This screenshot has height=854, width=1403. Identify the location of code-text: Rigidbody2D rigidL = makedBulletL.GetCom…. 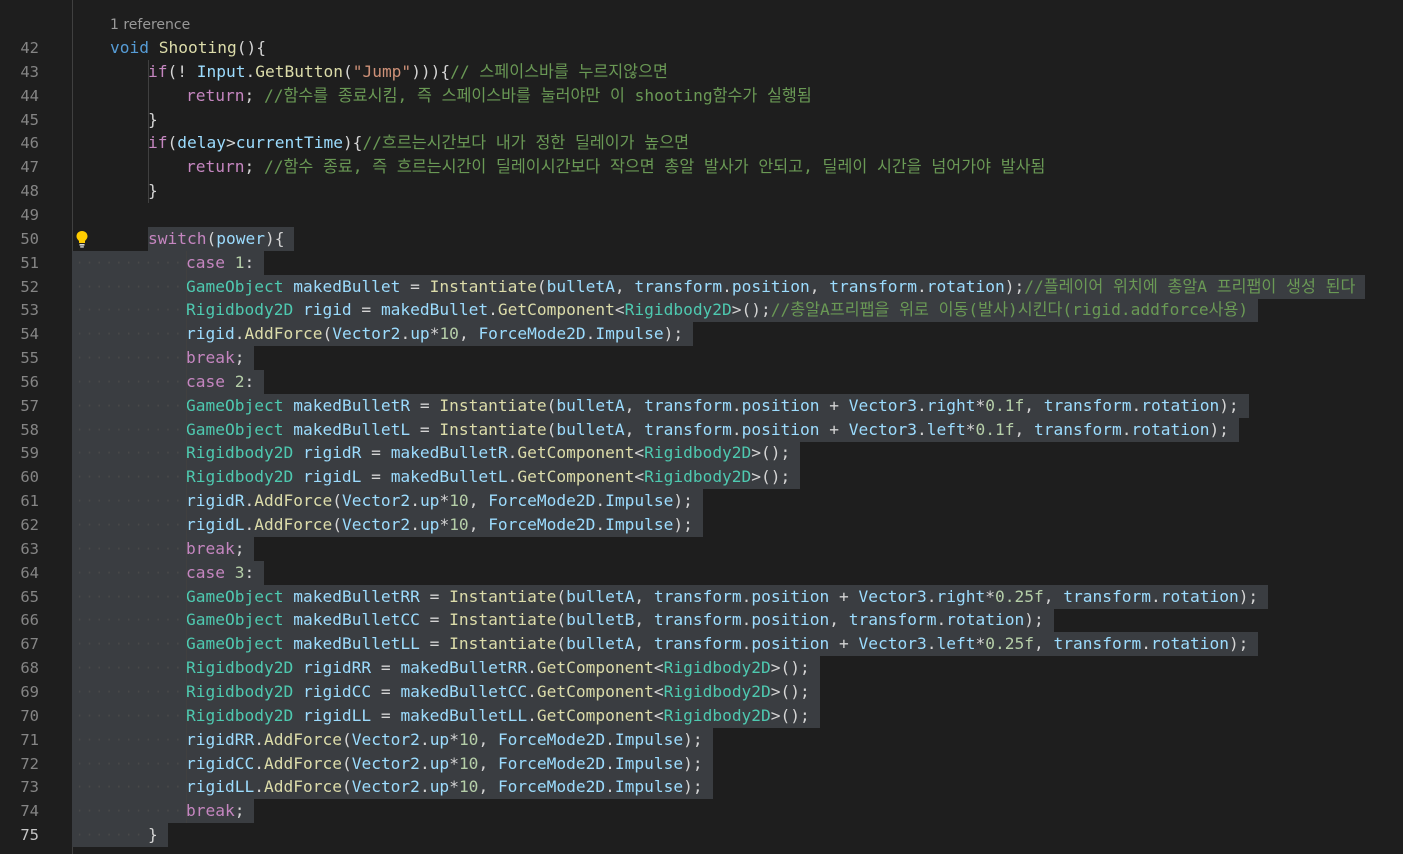
(488, 477).